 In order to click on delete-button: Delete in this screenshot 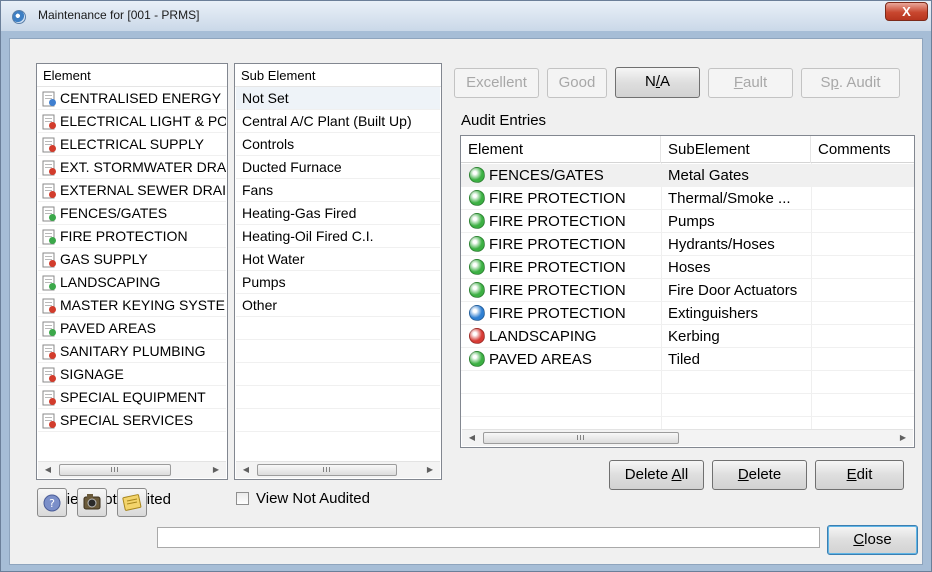, I will do `click(759, 475)`.